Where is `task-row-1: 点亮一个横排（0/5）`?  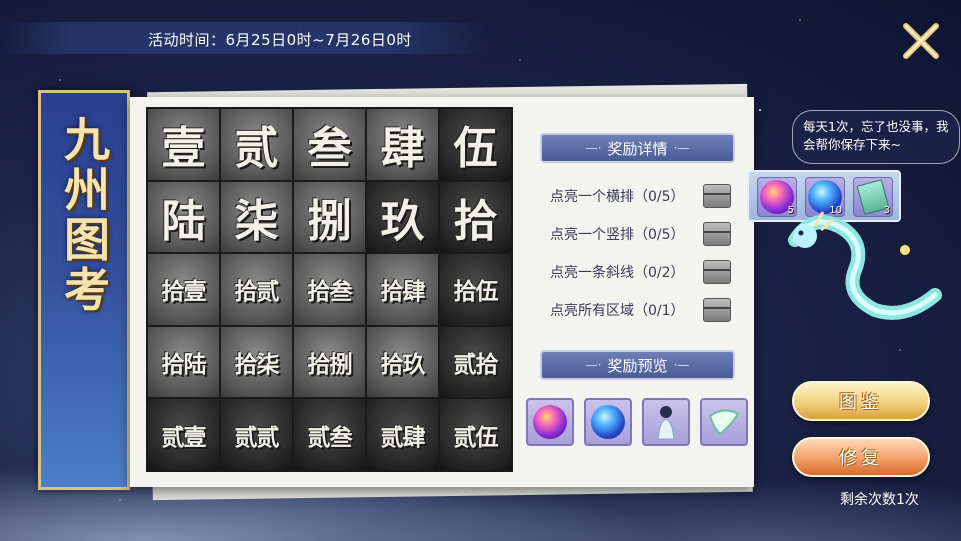
task-row-1: 点亮一个横排（0/5） is located at coordinates (617, 197).